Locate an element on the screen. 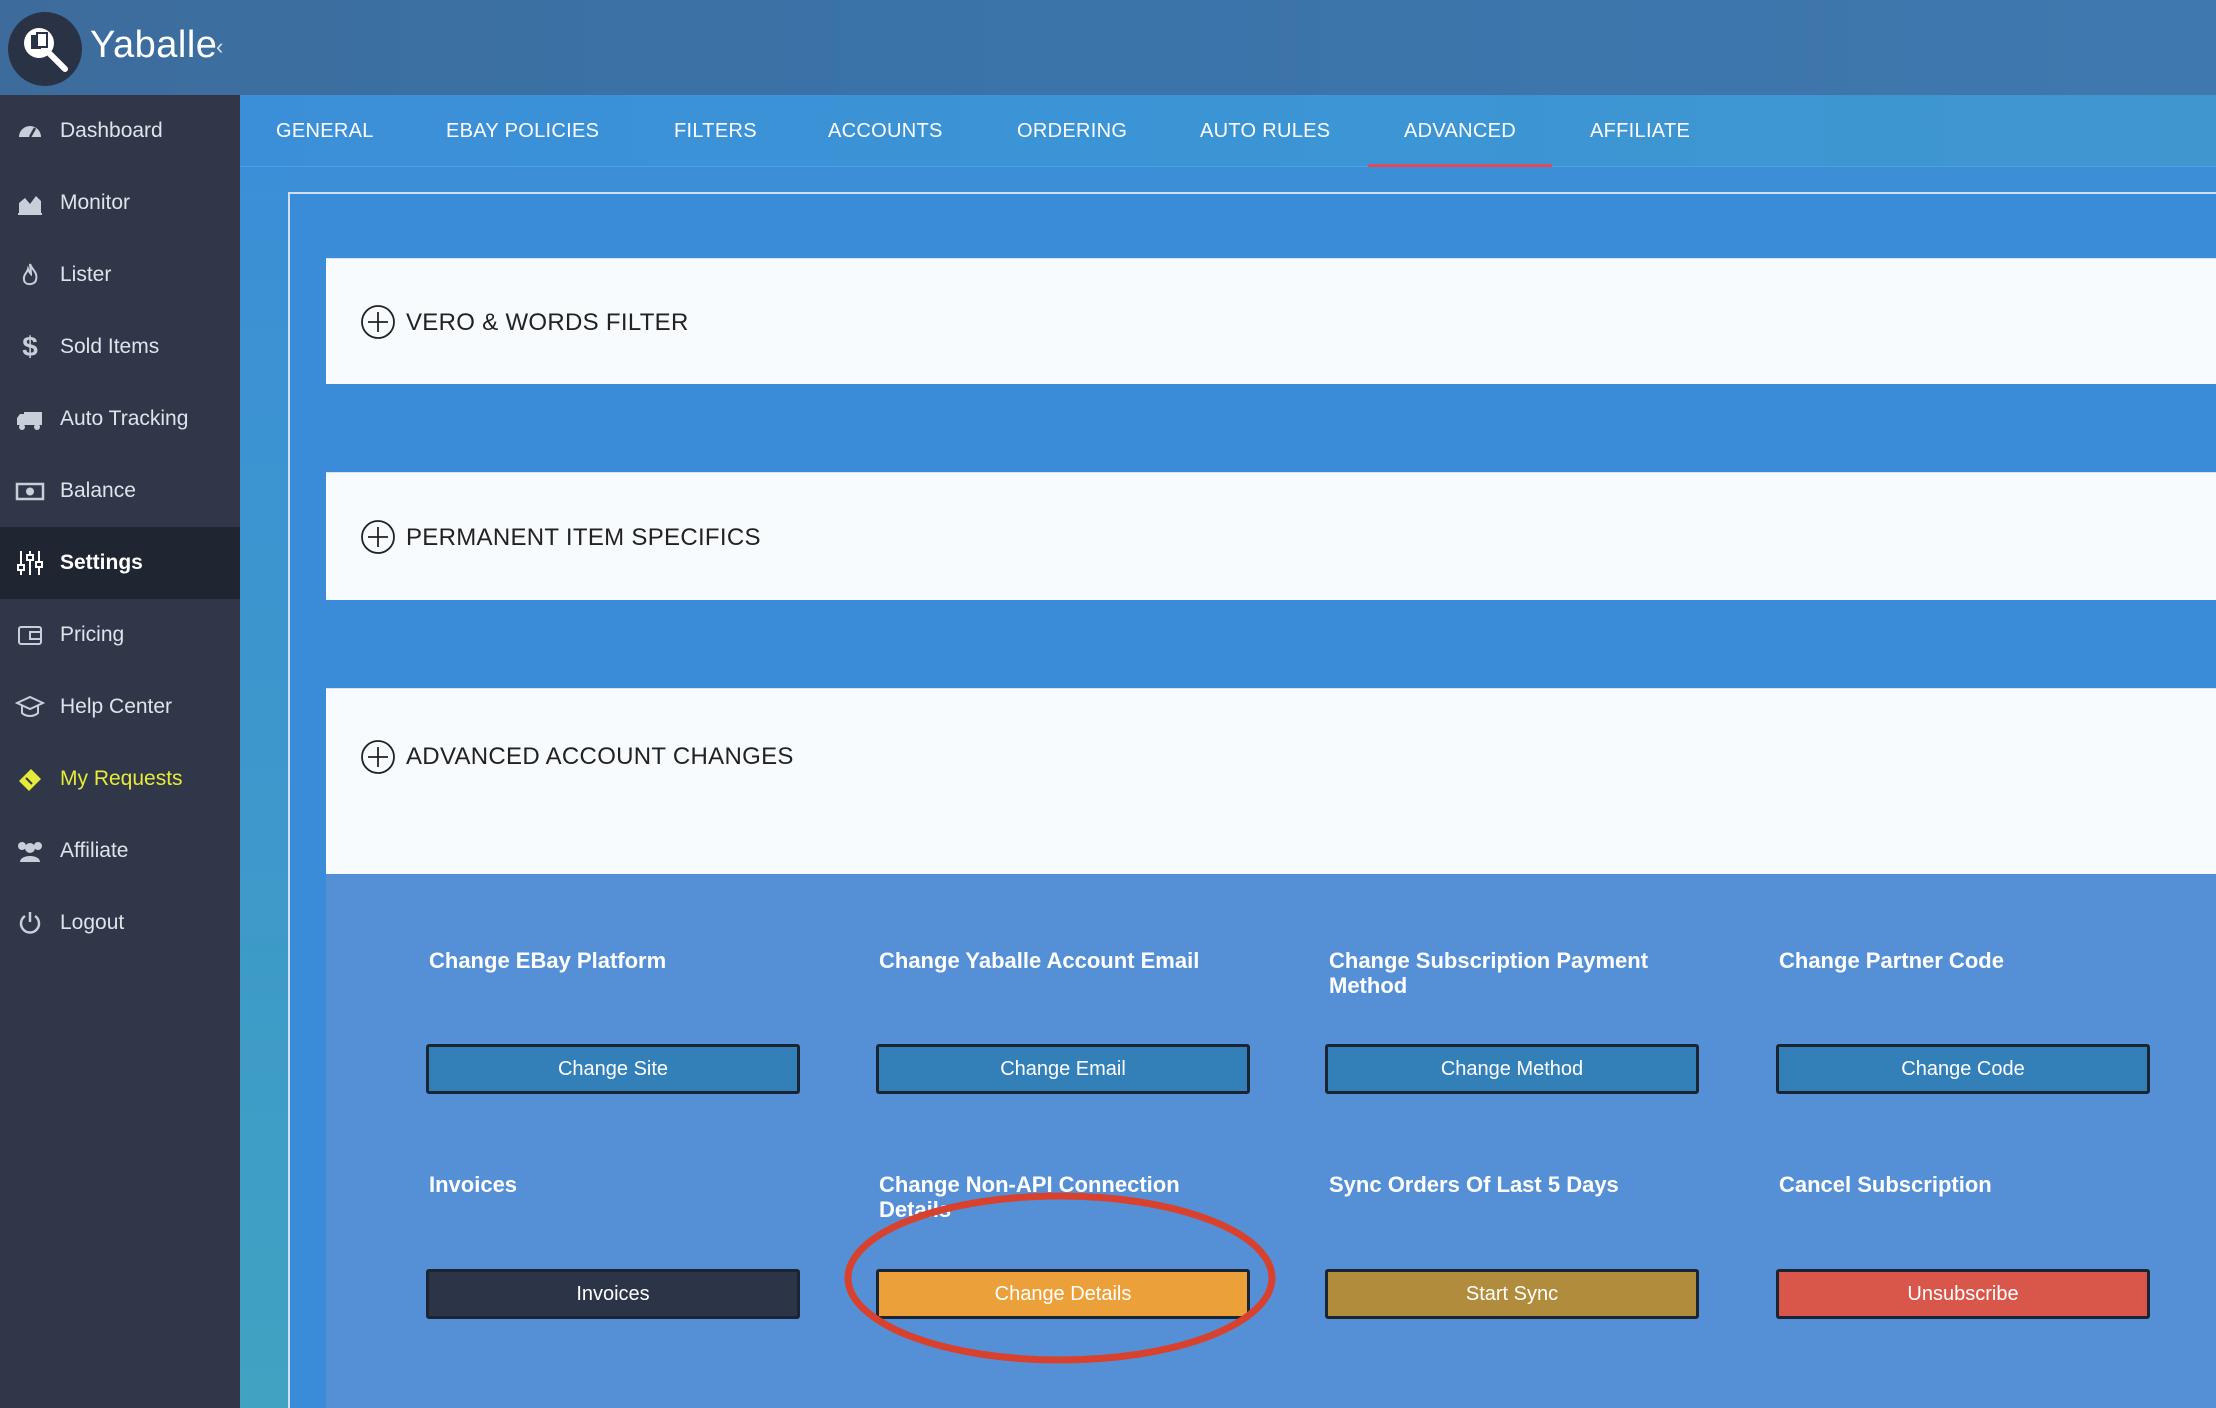 The image size is (2216, 1408). sidebar-item-label: Logout is located at coordinates (92, 922).